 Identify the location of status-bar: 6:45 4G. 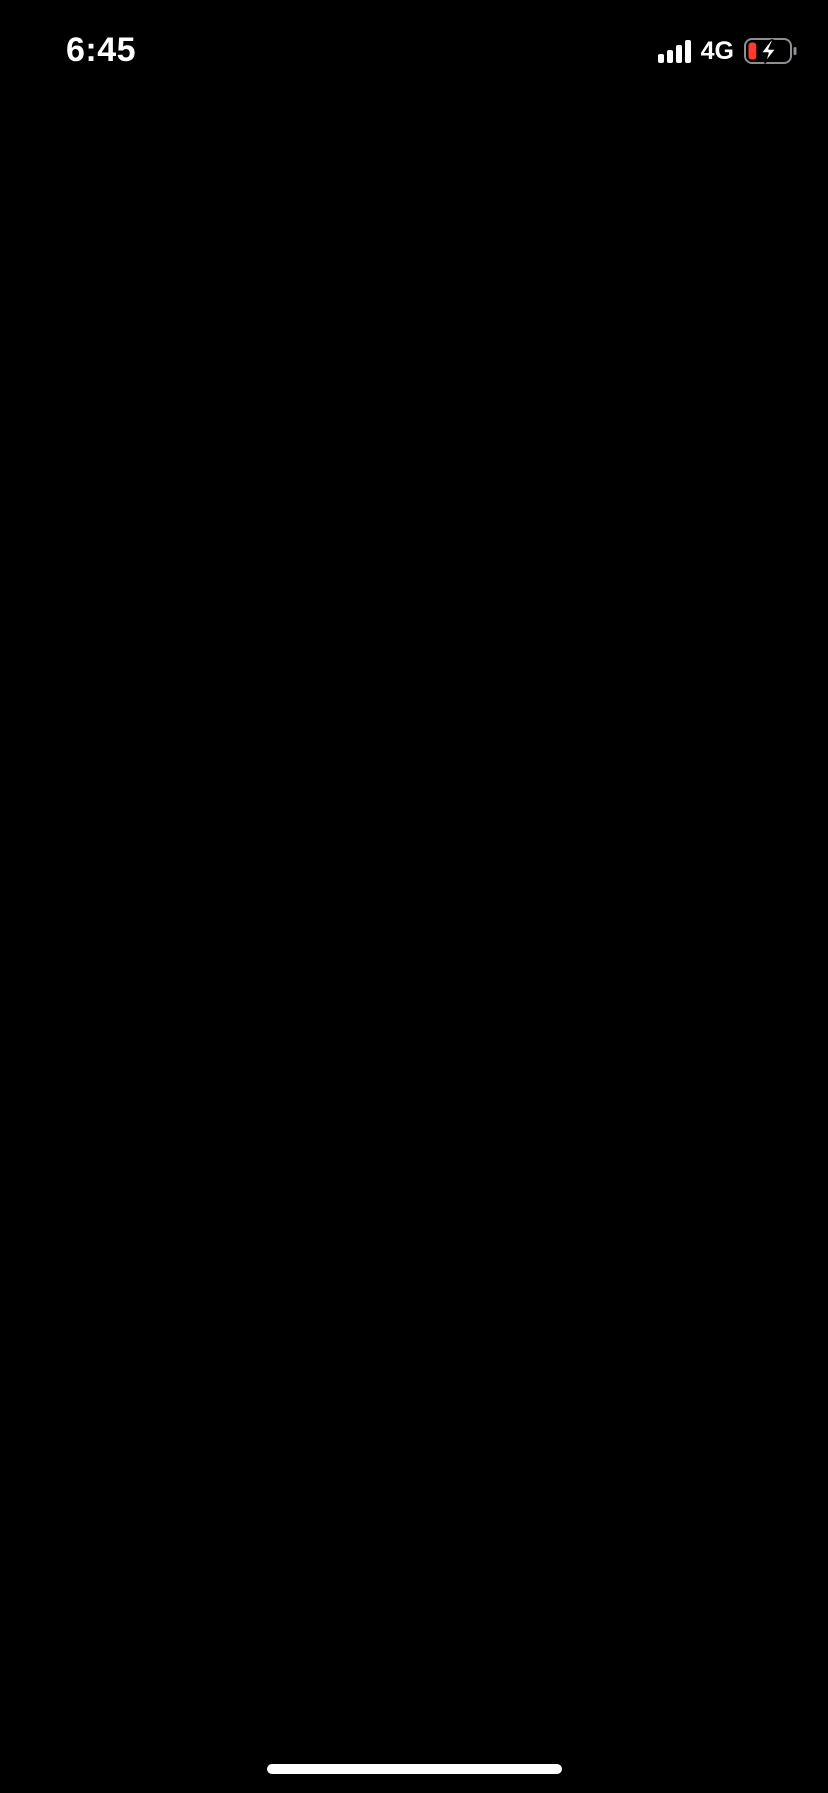
(414, 50).